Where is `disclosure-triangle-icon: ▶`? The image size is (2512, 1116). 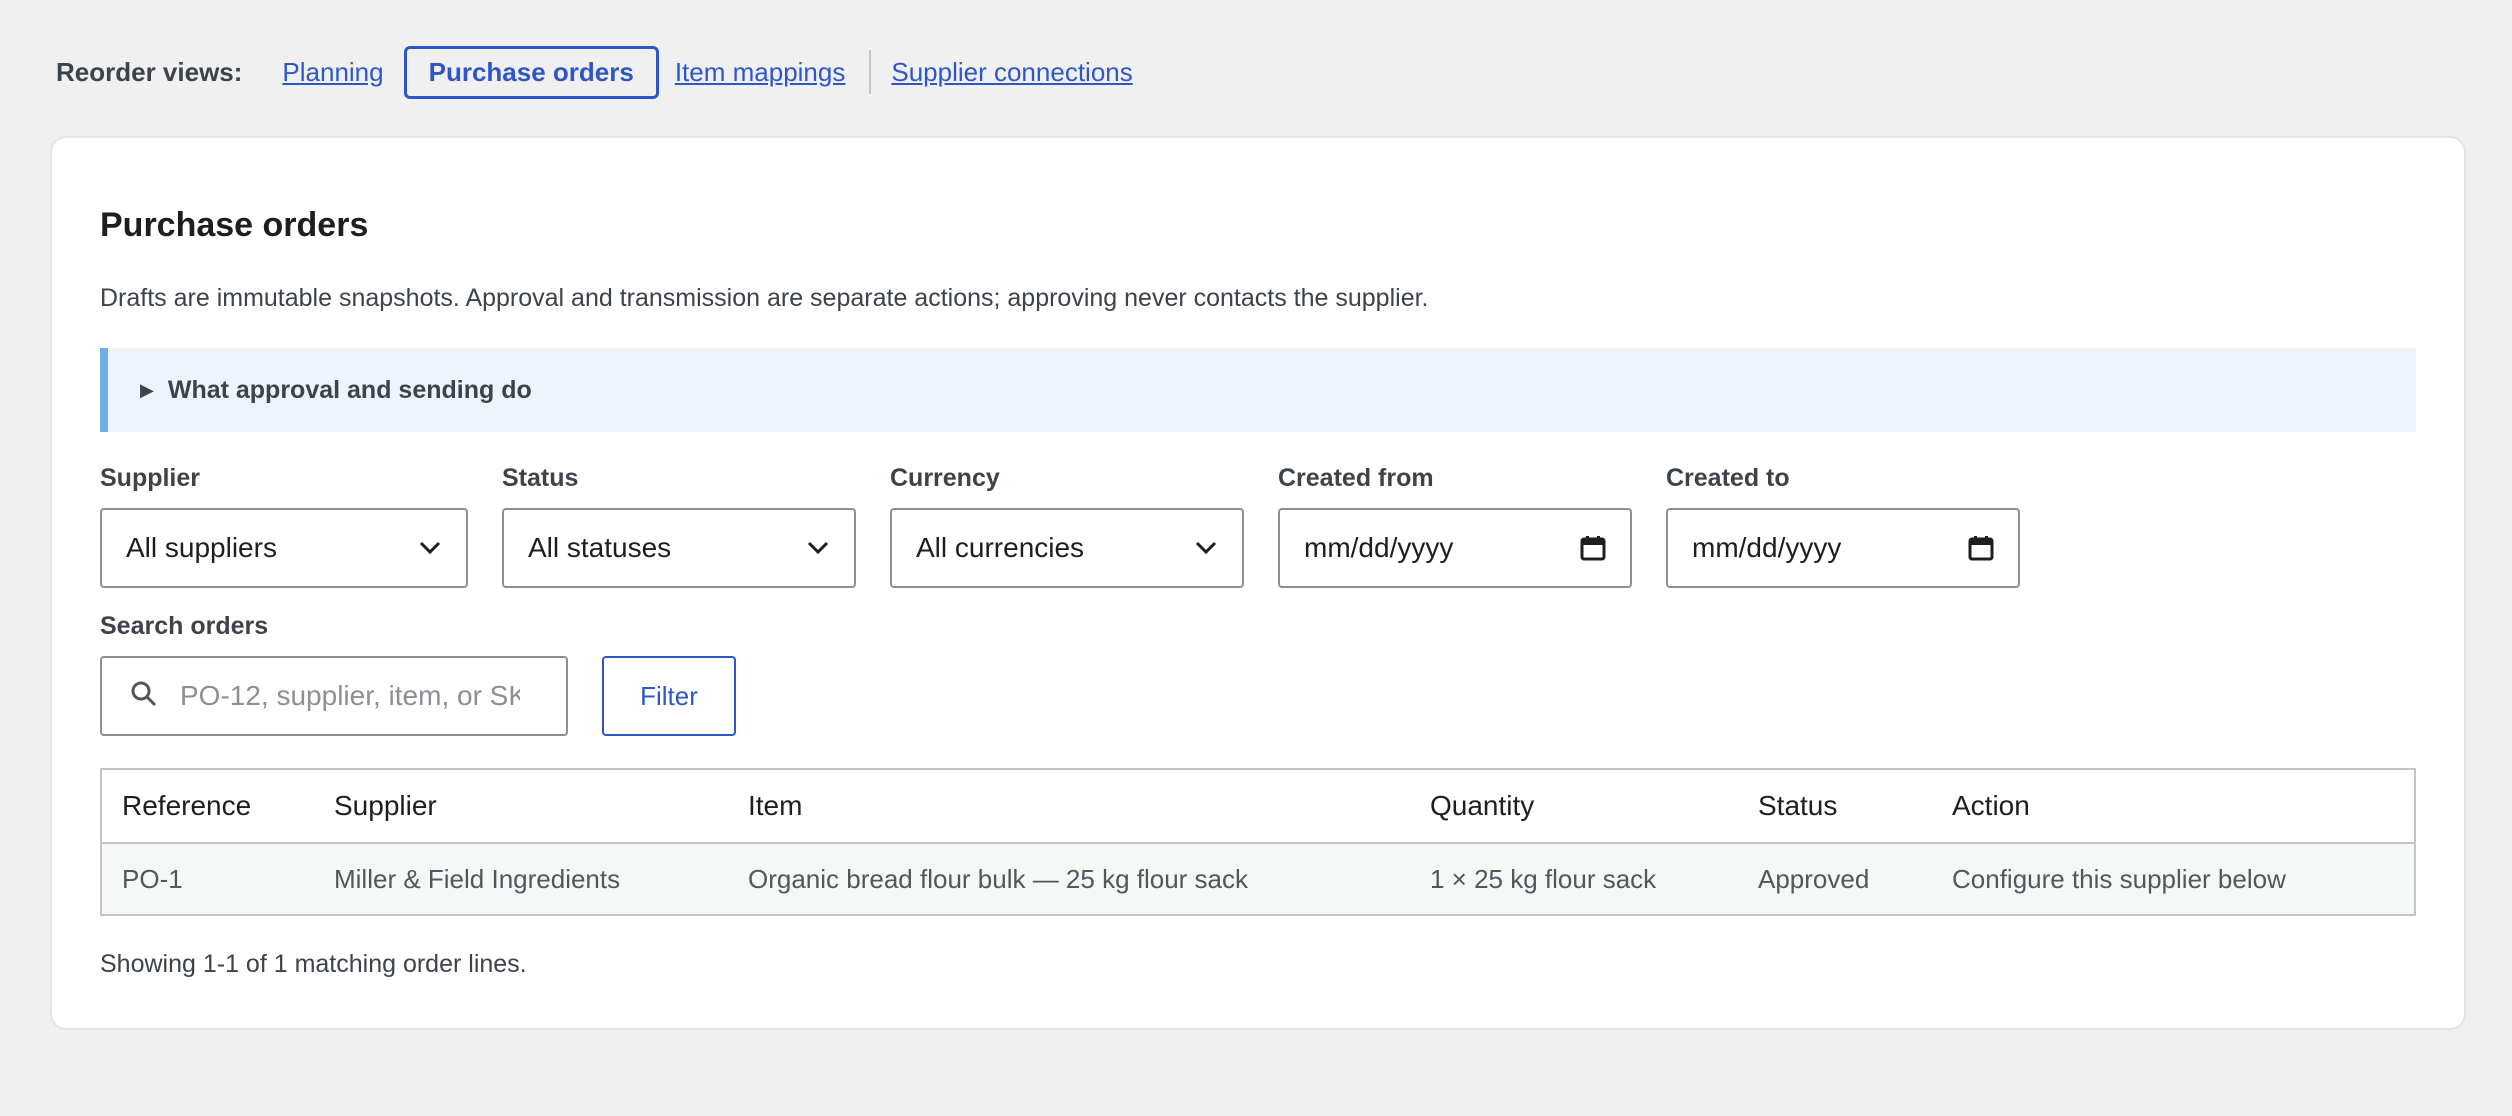
disclosure-triangle-icon: ▶ is located at coordinates (147, 389).